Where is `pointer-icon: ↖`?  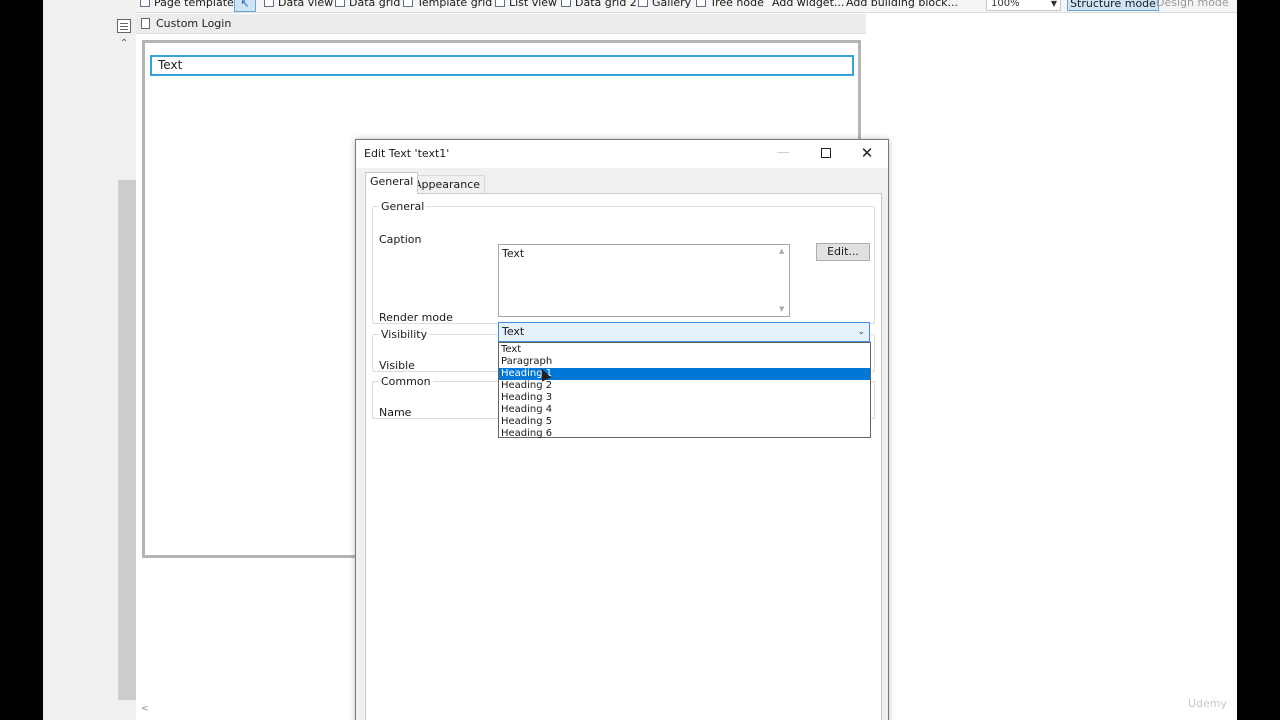
pointer-icon: ↖ is located at coordinates (245, 5).